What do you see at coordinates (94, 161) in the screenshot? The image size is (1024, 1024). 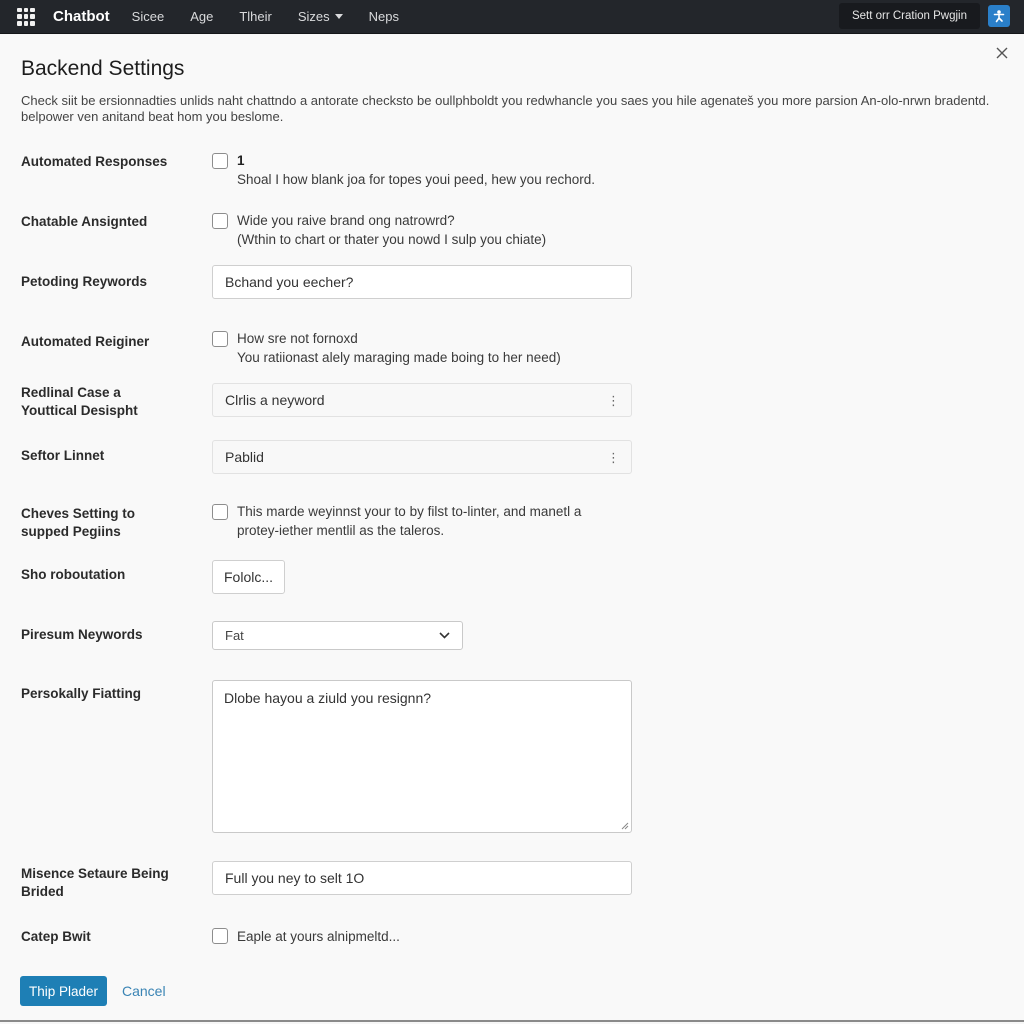 I see `field-label: Automated Responses` at bounding box center [94, 161].